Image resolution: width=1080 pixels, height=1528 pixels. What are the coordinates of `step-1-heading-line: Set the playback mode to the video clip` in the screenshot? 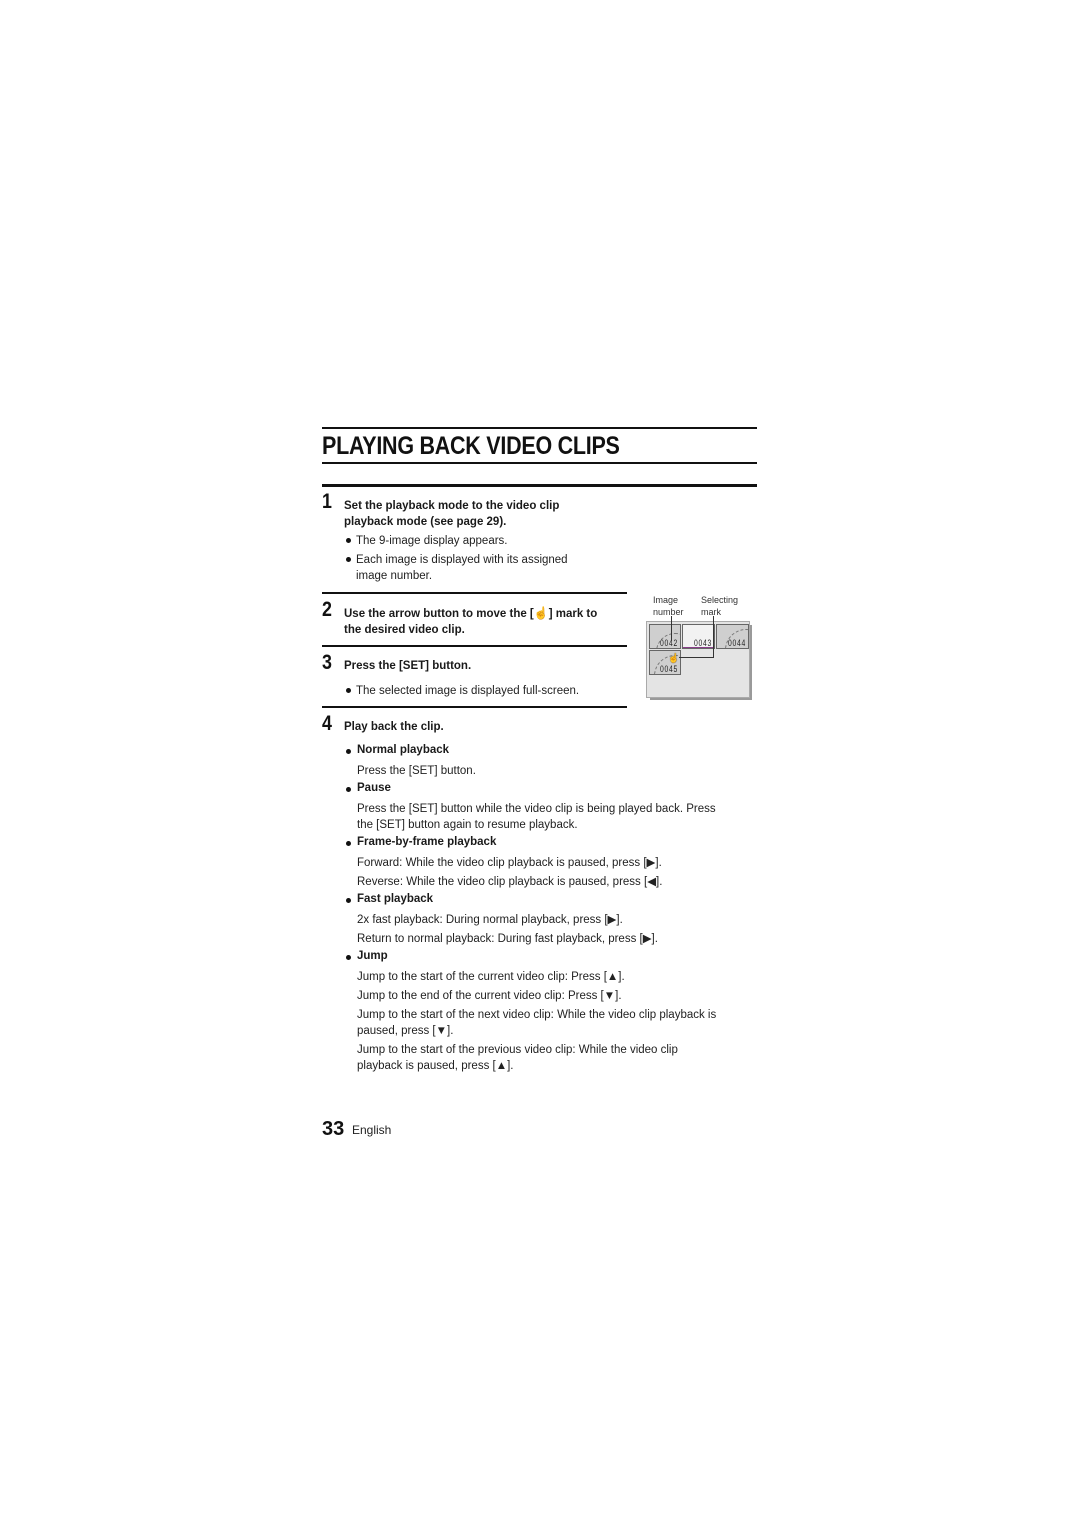 It's located at (452, 506).